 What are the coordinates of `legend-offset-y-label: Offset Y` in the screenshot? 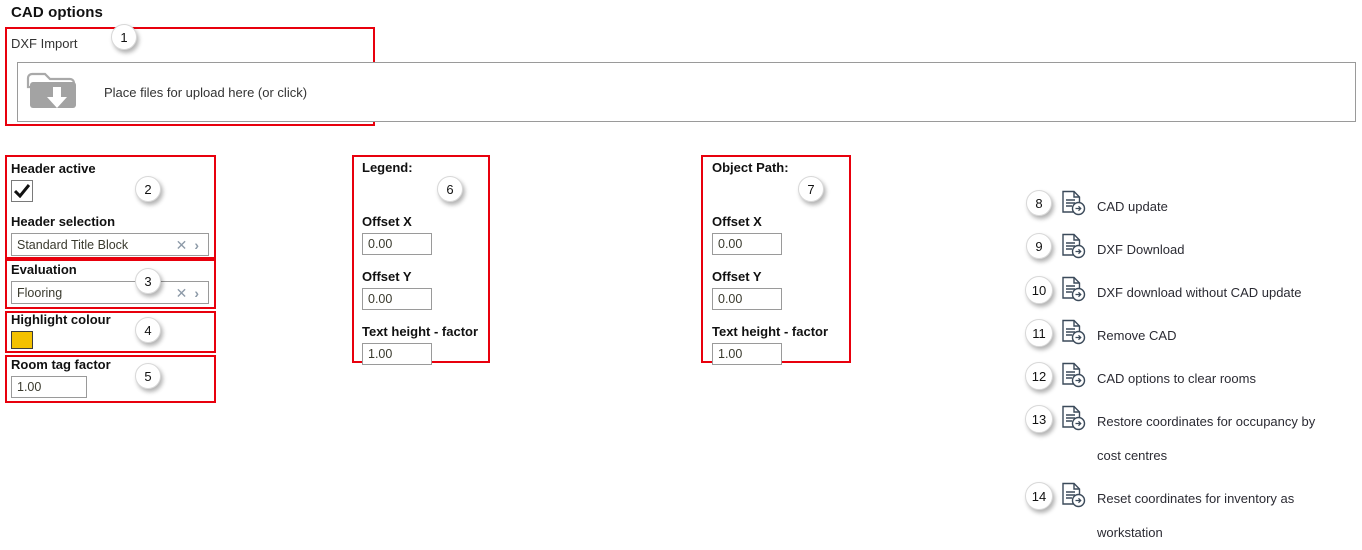 It's located at (387, 276).